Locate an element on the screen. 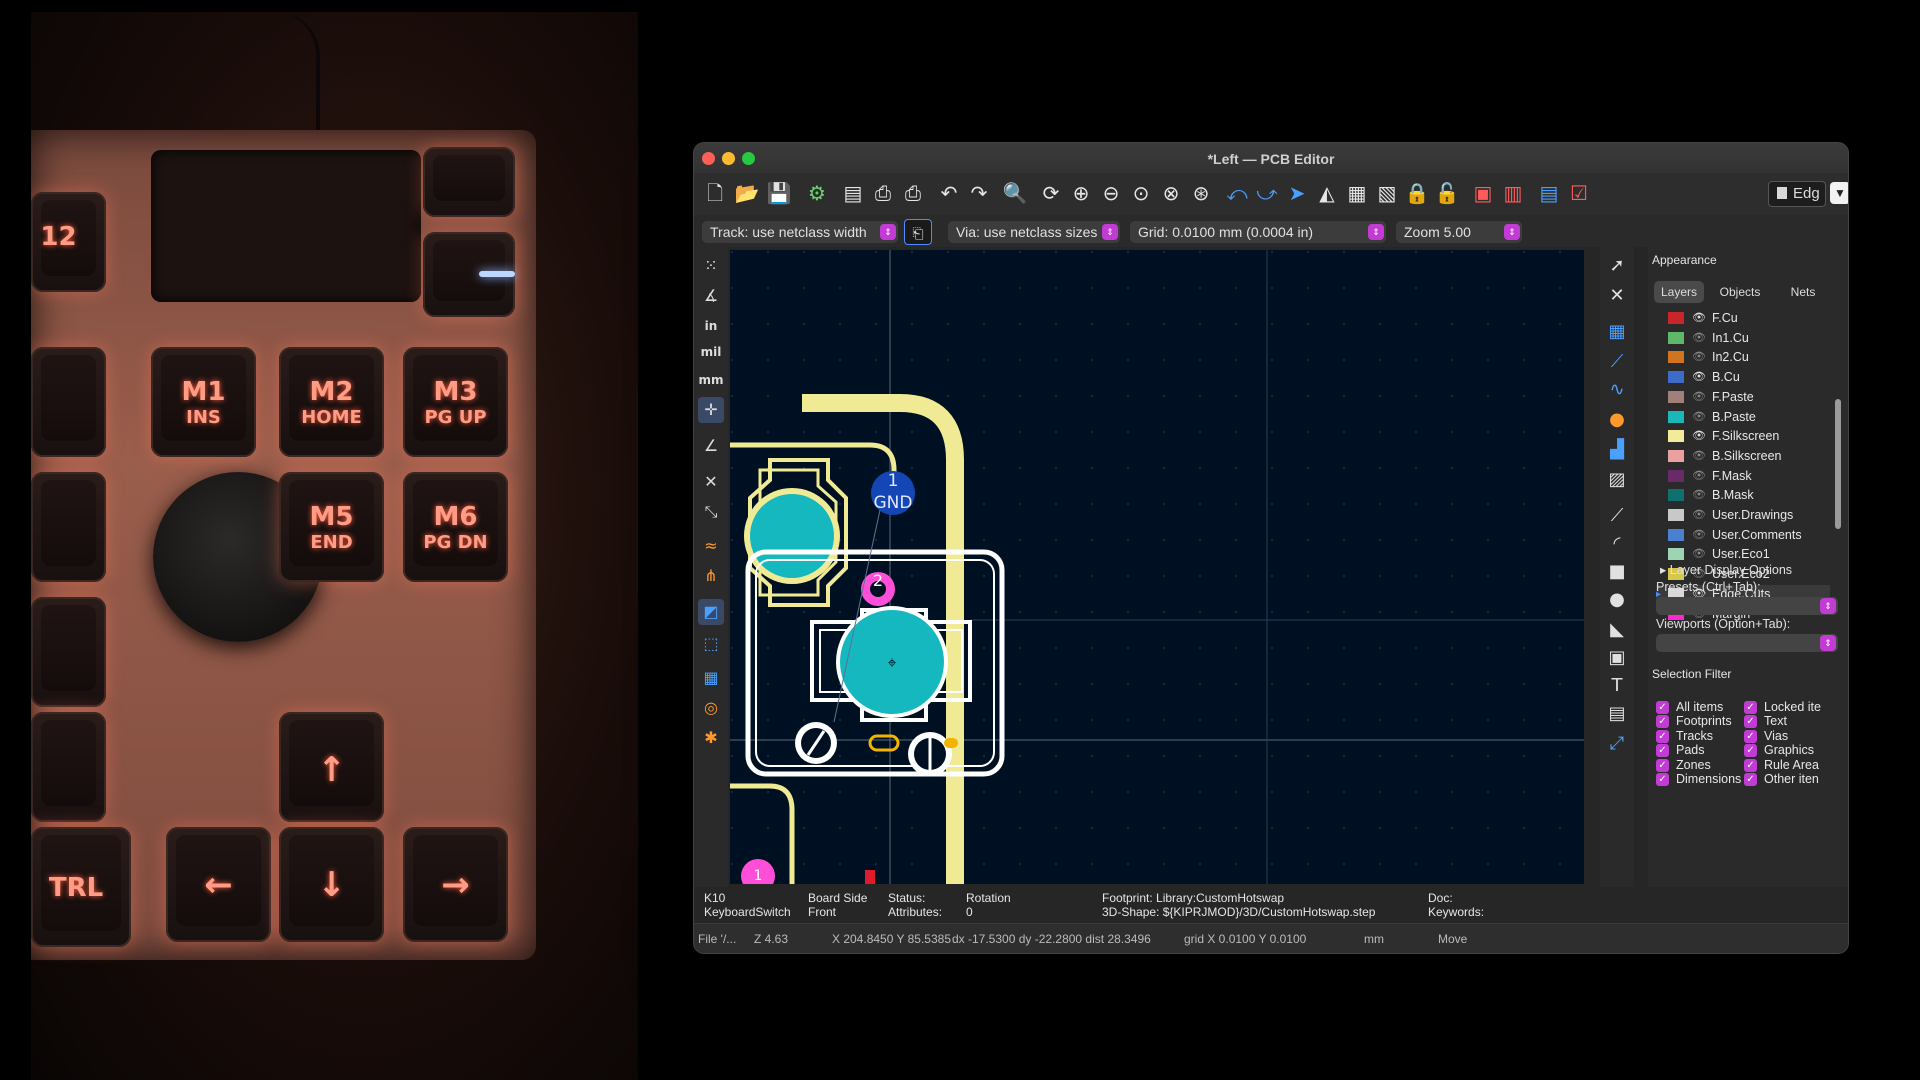 This screenshot has height=1080, width=1920. rule-area-icon: ▨ is located at coordinates (1617, 480).